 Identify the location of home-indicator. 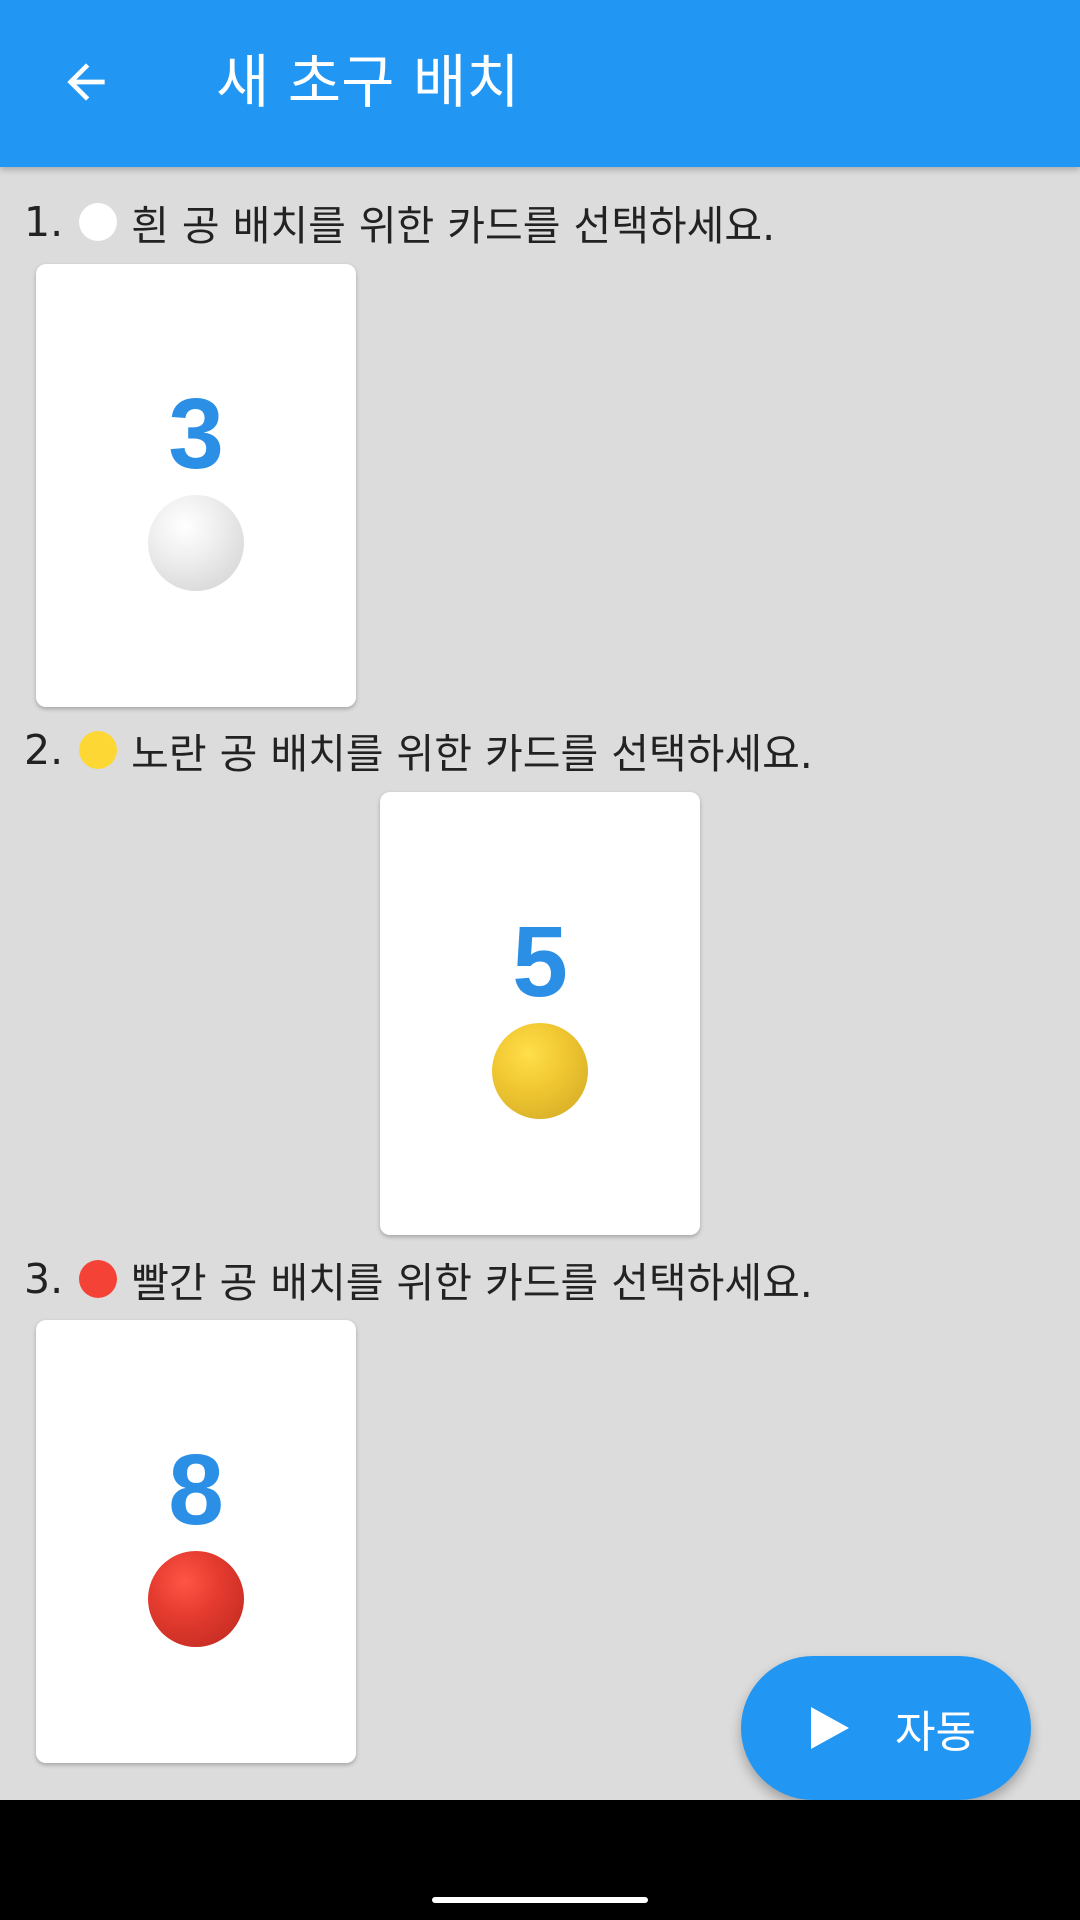
(540, 1900).